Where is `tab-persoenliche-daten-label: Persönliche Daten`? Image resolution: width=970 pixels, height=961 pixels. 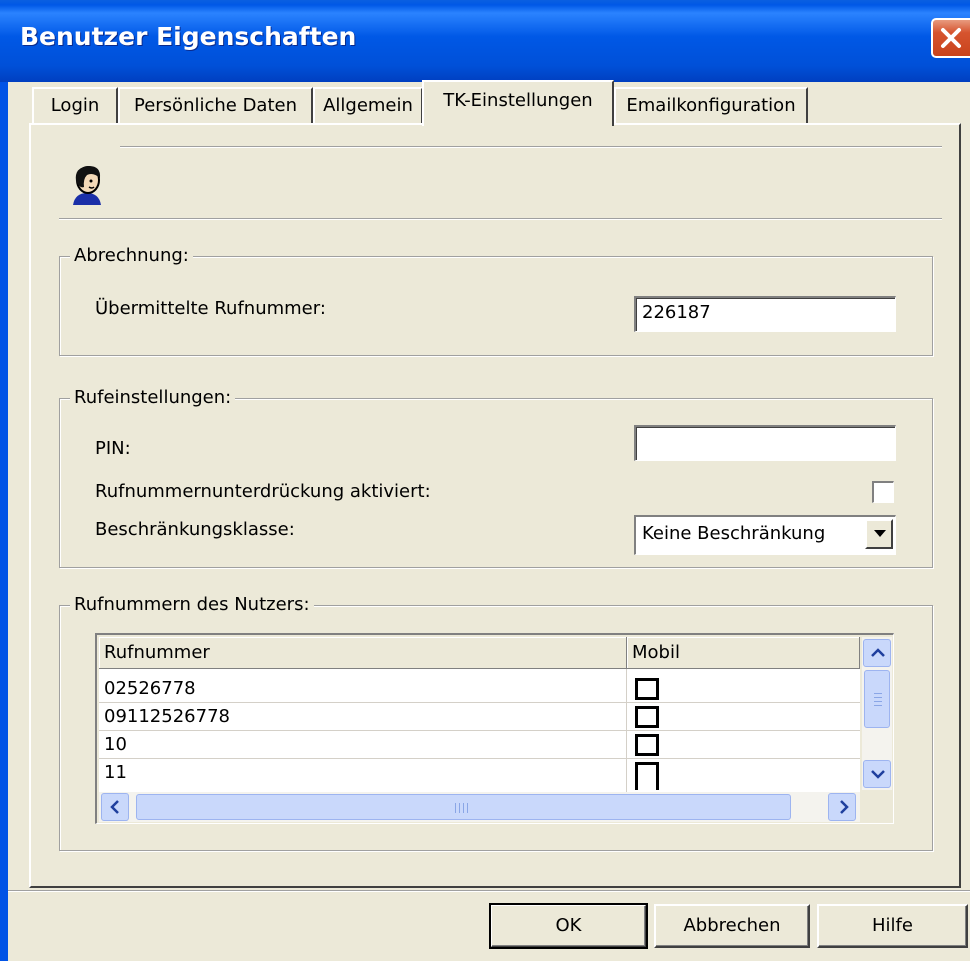
tab-persoenliche-daten-label: Persönliche Daten is located at coordinates (215, 105).